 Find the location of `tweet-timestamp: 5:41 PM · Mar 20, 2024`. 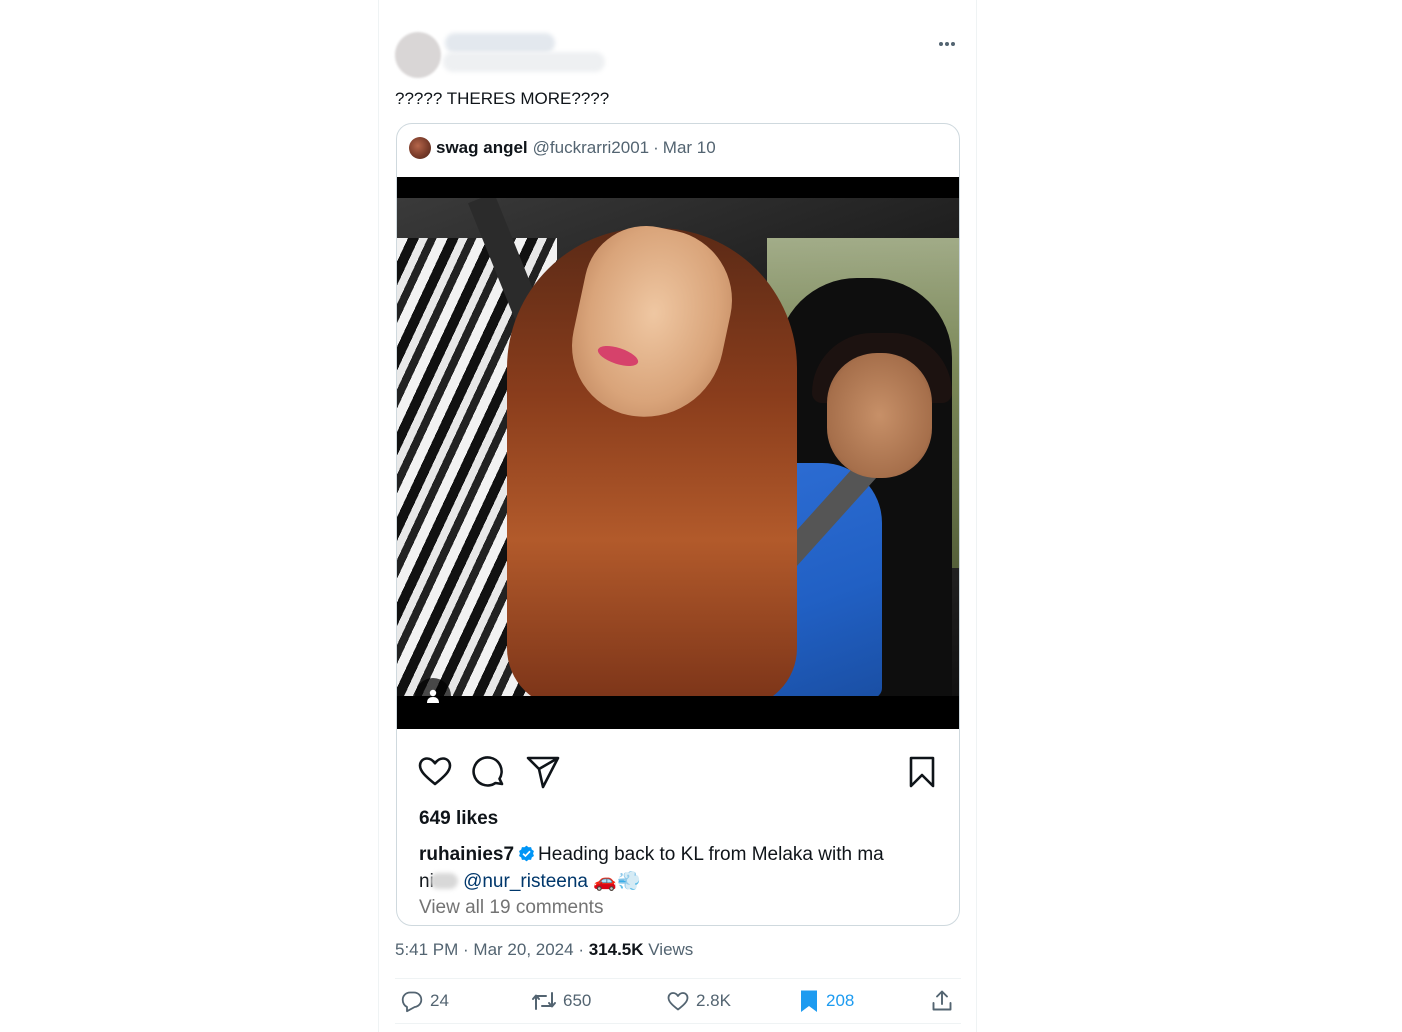

tweet-timestamp: 5:41 PM · Mar 20, 2024 is located at coordinates (484, 949).